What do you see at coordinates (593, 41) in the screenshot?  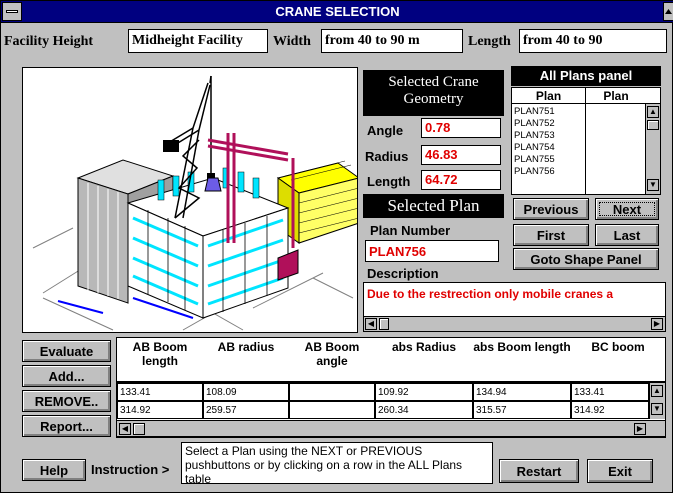 I see `length-field: from 40 to 90` at bounding box center [593, 41].